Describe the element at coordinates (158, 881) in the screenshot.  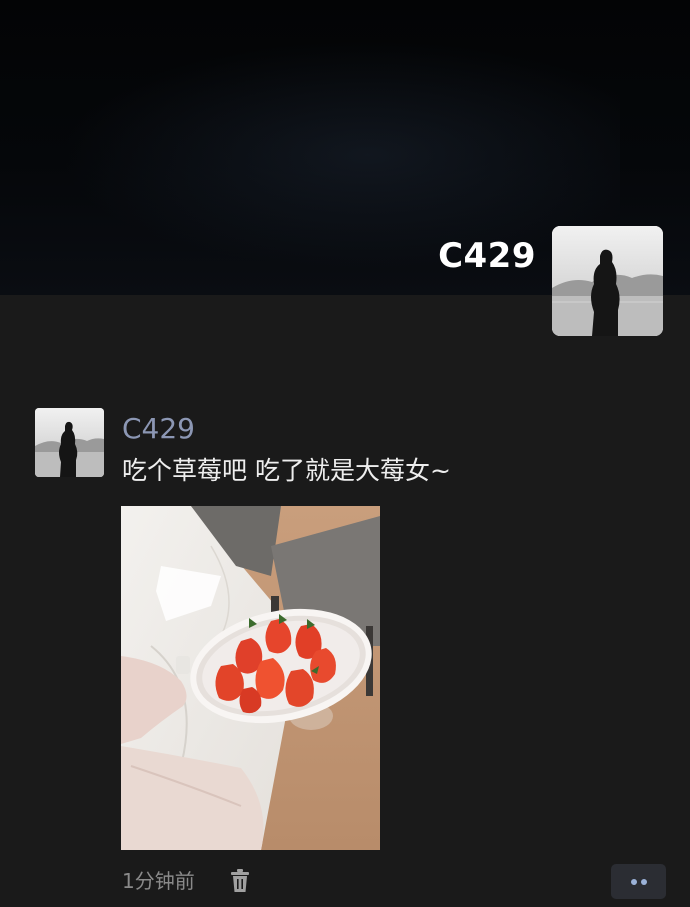
I see `post-timestamp: 1分钟前` at that location.